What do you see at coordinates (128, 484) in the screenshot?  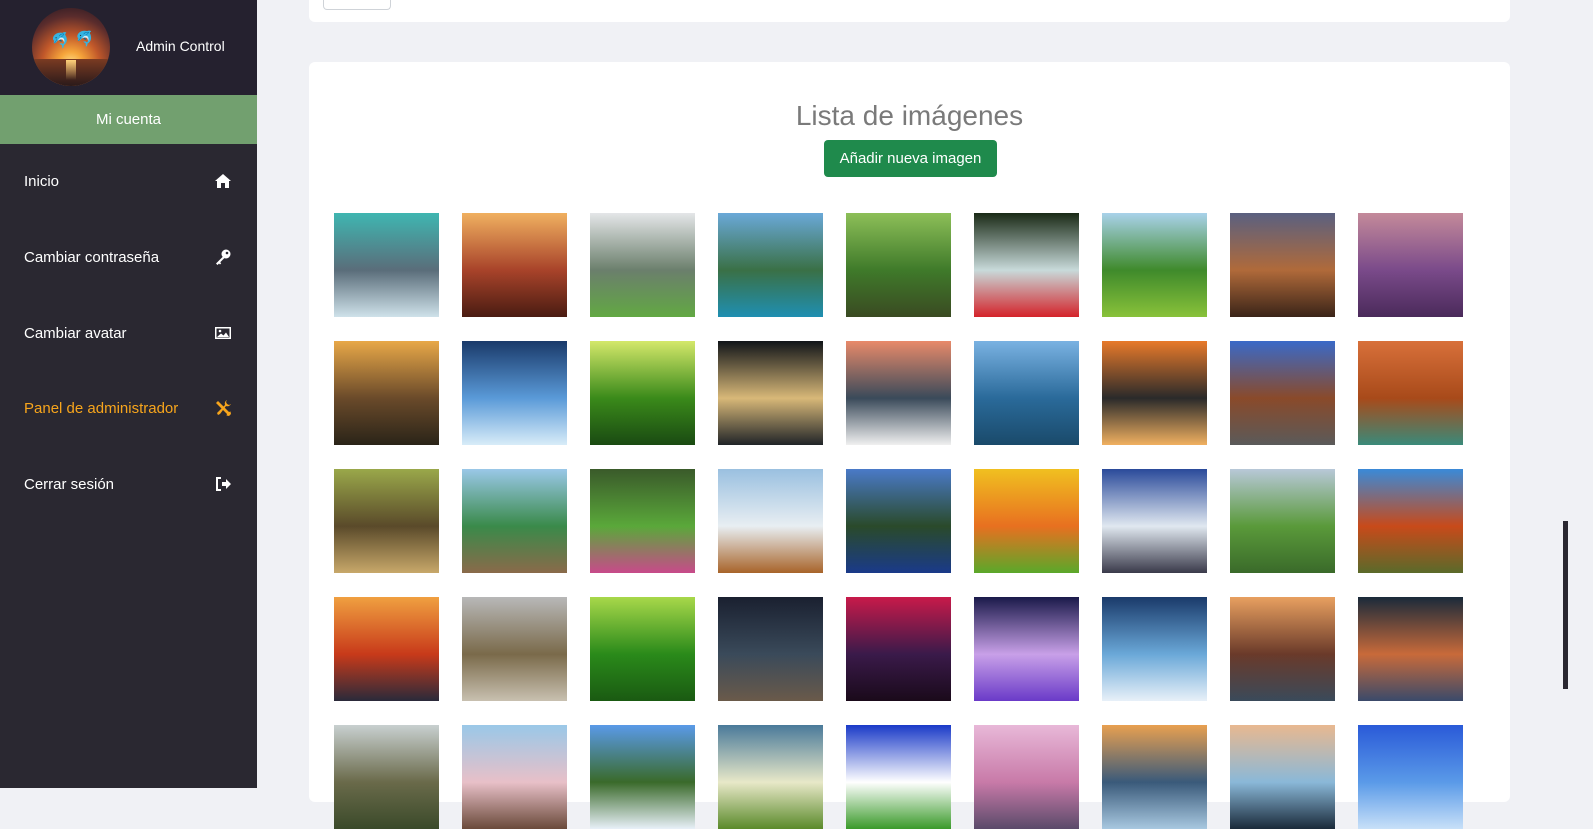 I see `sidebar-item-cerrar-sesion: Cerrar sesión` at bounding box center [128, 484].